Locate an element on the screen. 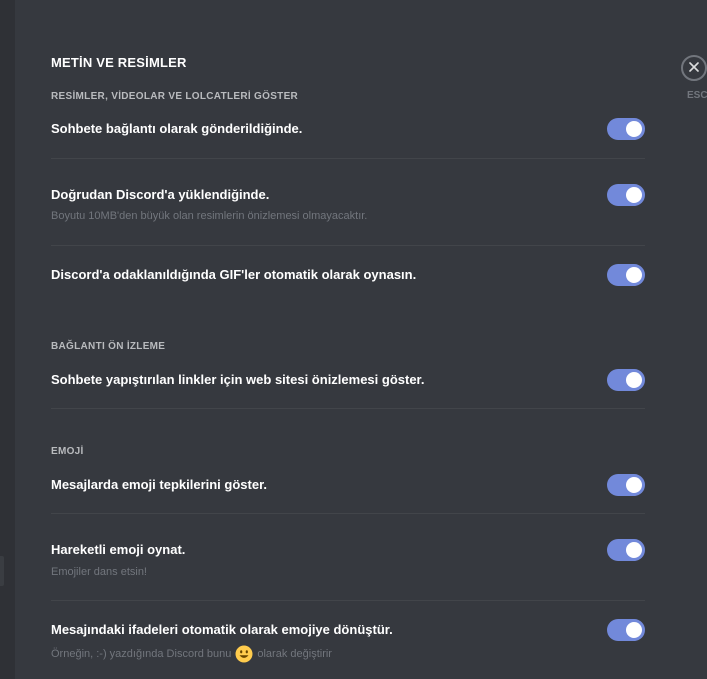 This screenshot has height=679, width=707. note-text-before: Örneğin, :-) yazdığında Discord bunu is located at coordinates (141, 654).